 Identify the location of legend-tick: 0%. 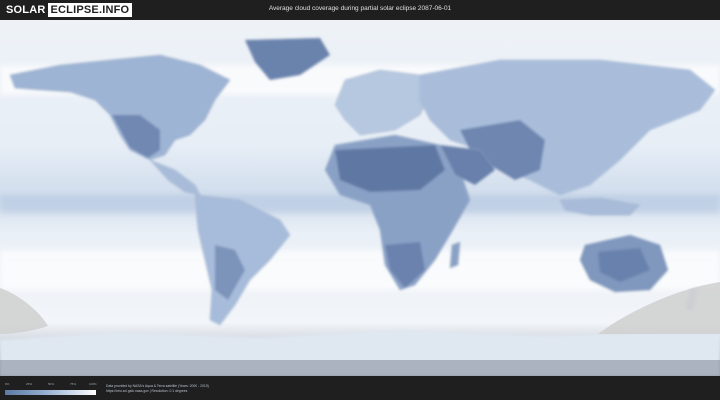
(7, 384).